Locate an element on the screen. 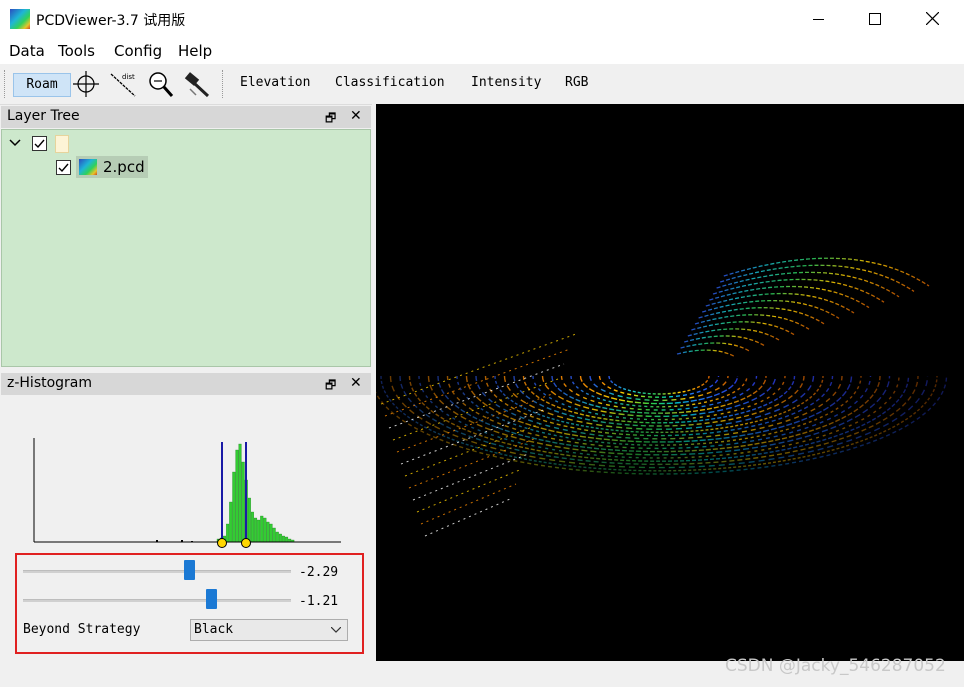 This screenshot has width=964, height=687. lower-bound-handle is located at coordinates (222, 543).